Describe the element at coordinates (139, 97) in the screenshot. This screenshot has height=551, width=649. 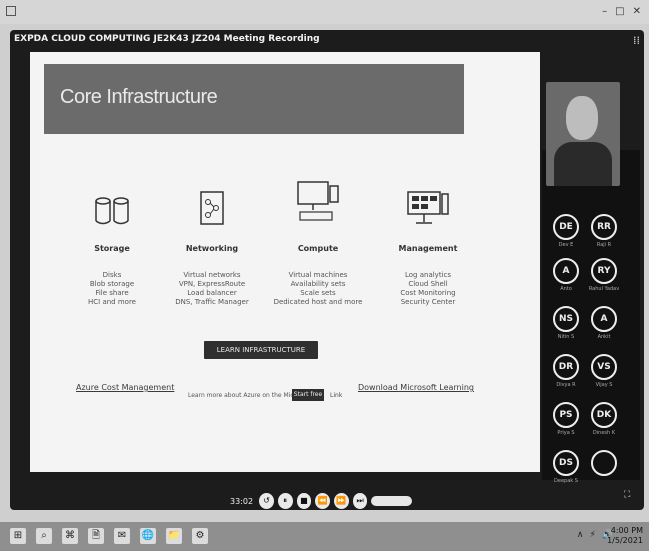
I see `slide-title: Core Infrastructure` at that location.